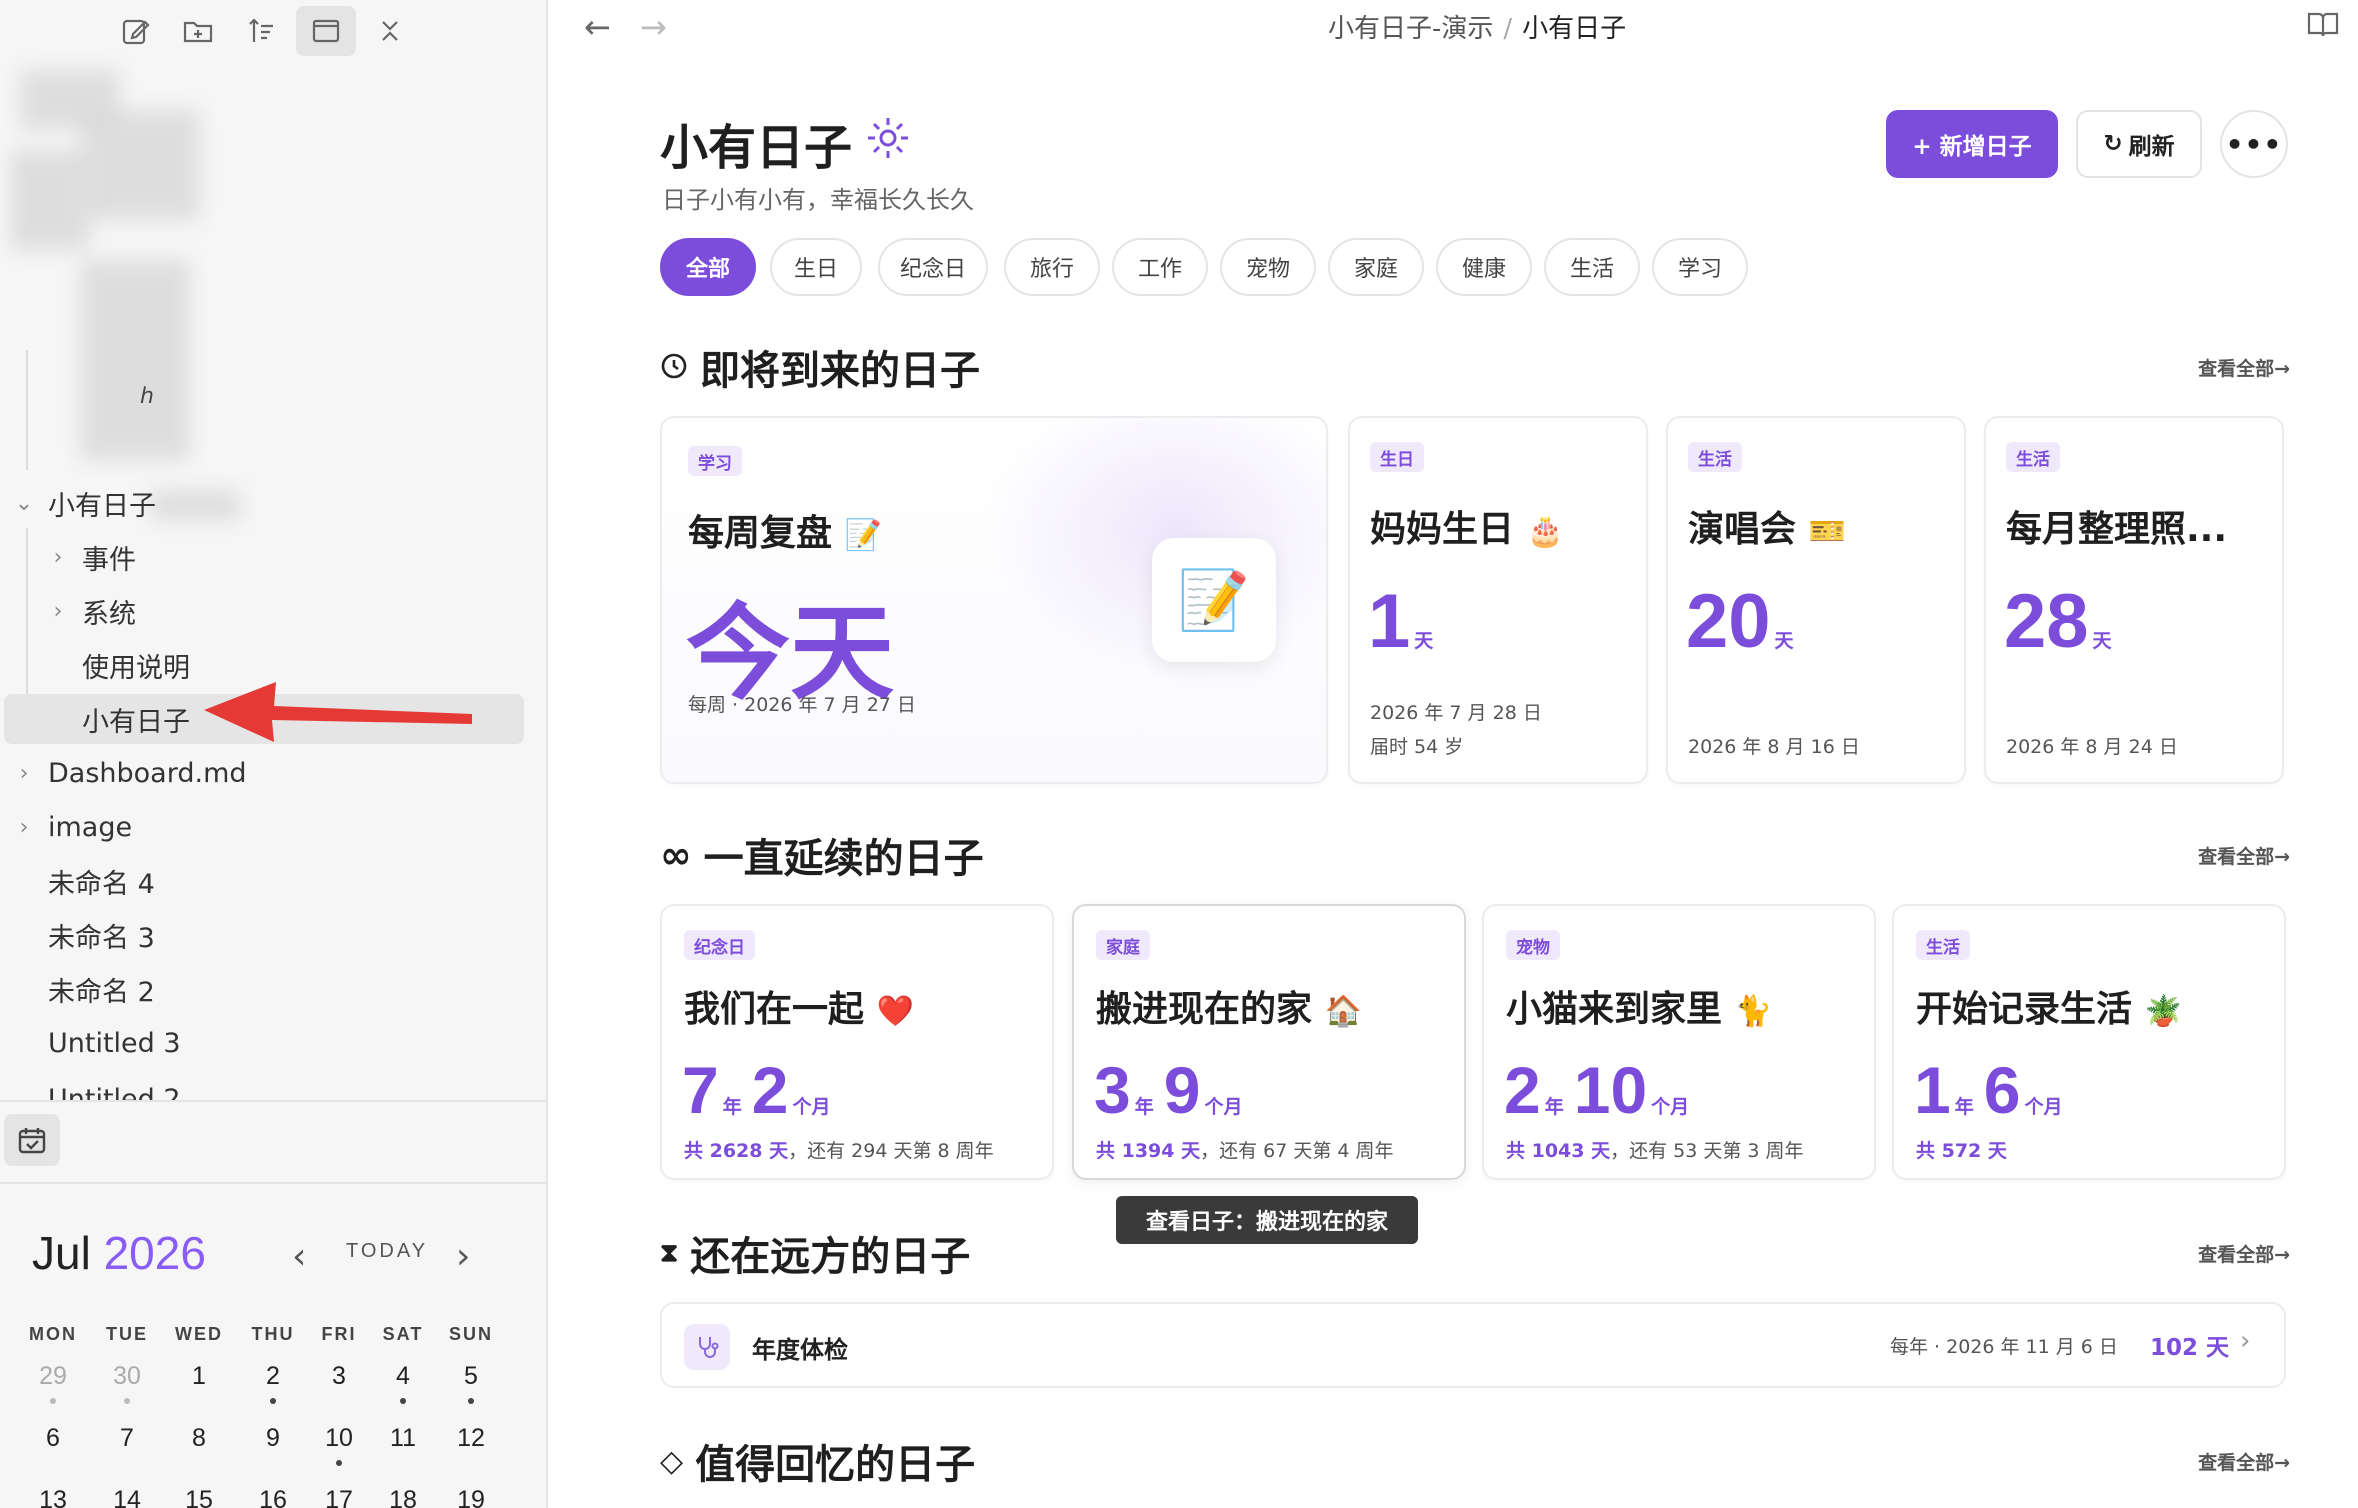 This screenshot has height=1508, width=2358. What do you see at coordinates (262, 31) in the screenshot?
I see `sort-icon` at bounding box center [262, 31].